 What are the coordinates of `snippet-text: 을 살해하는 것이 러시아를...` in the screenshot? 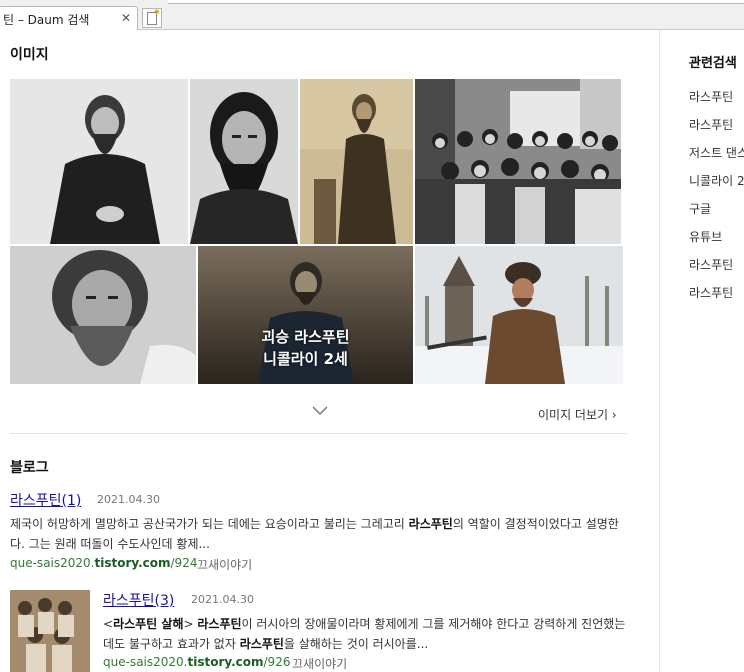 It's located at (356, 644).